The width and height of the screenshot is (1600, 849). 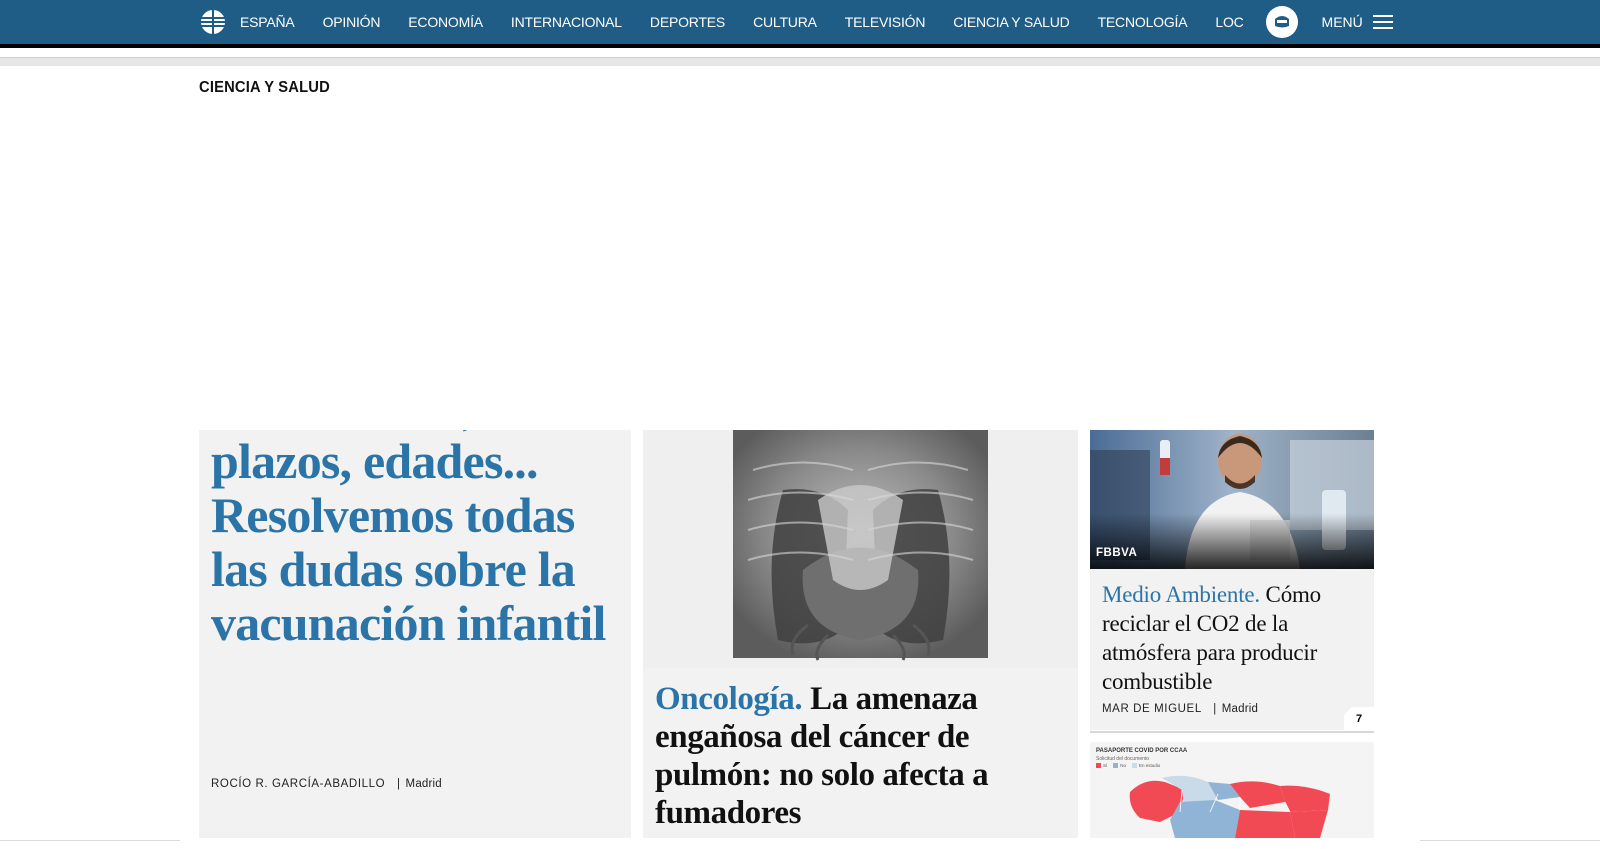 I want to click on nav-item-espana: ESPAÑA, so click(x=267, y=22).